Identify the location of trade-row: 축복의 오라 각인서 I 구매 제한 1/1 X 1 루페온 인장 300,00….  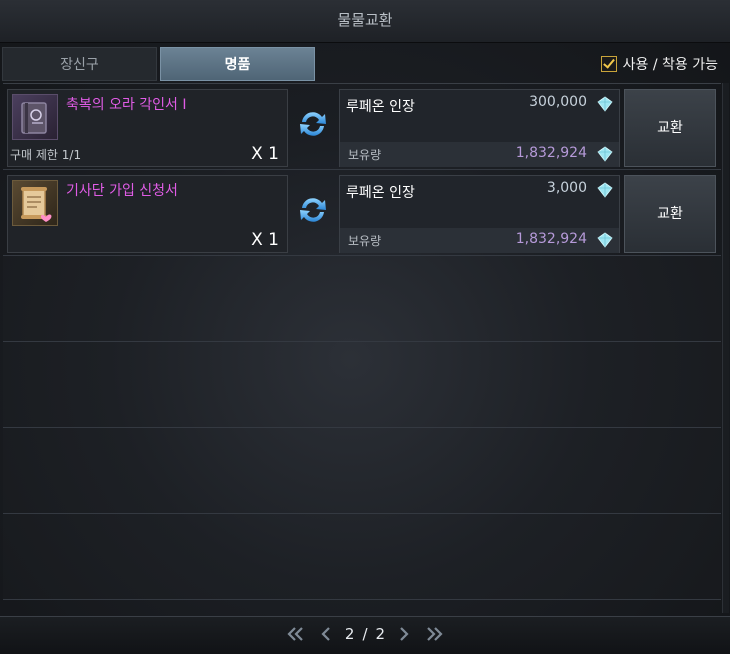
(362, 127).